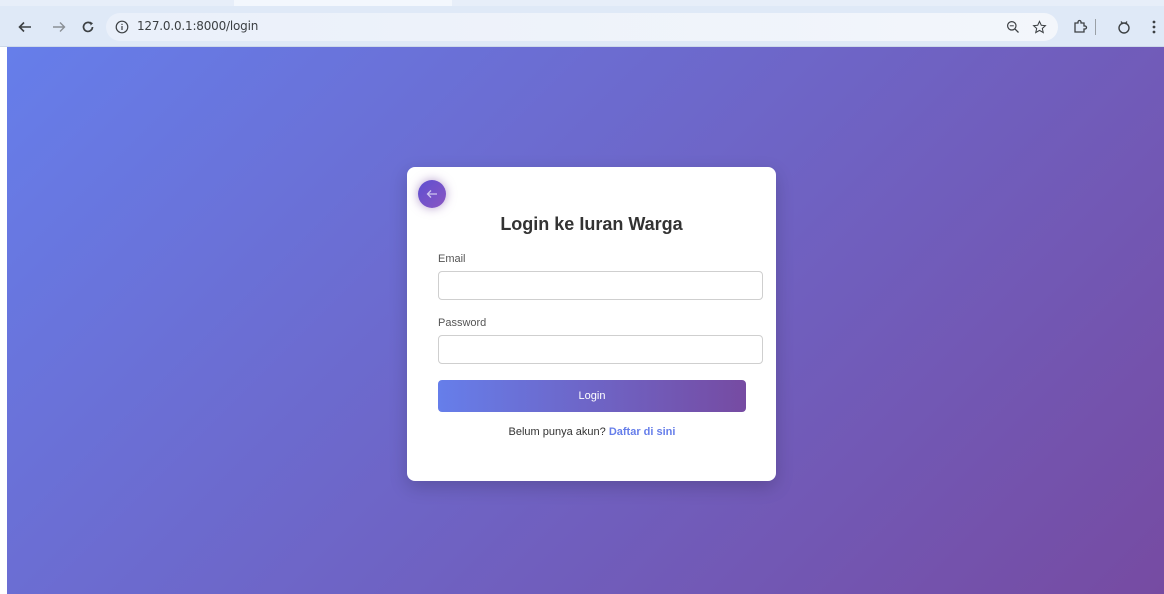 The width and height of the screenshot is (1164, 594). What do you see at coordinates (122, 27) in the screenshot?
I see `info-circle-icon` at bounding box center [122, 27].